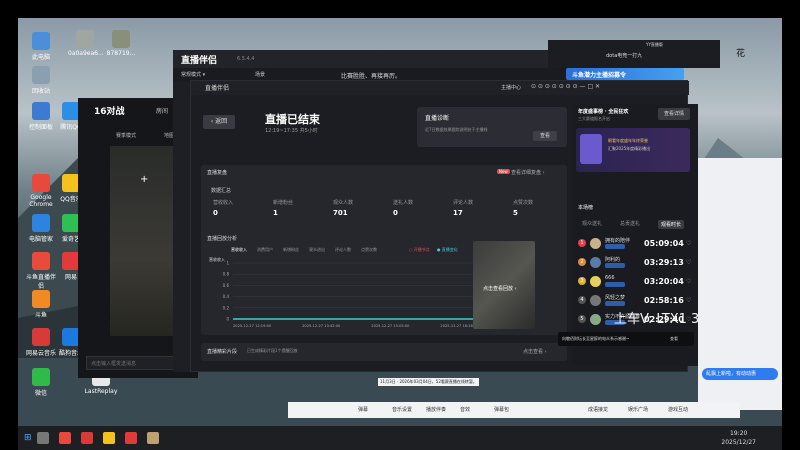 Image resolution: width=800 pixels, height=450 pixels. I want to click on viewer-name: 拥有的陪伴, so click(618, 241).